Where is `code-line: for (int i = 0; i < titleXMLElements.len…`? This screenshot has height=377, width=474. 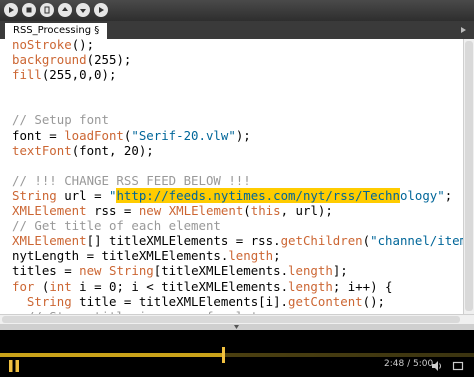 code-line: for (int i = 0; i < titleXMLElements.len… is located at coordinates (238, 286).